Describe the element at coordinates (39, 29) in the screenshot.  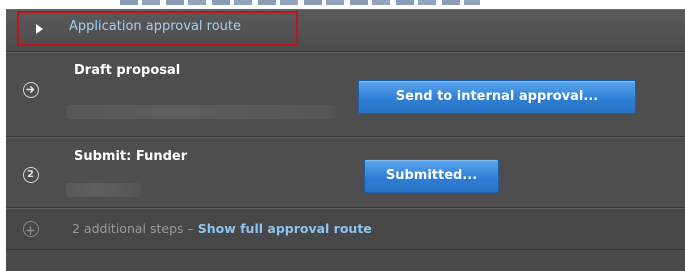
I see `expand-triangle-icon` at that location.